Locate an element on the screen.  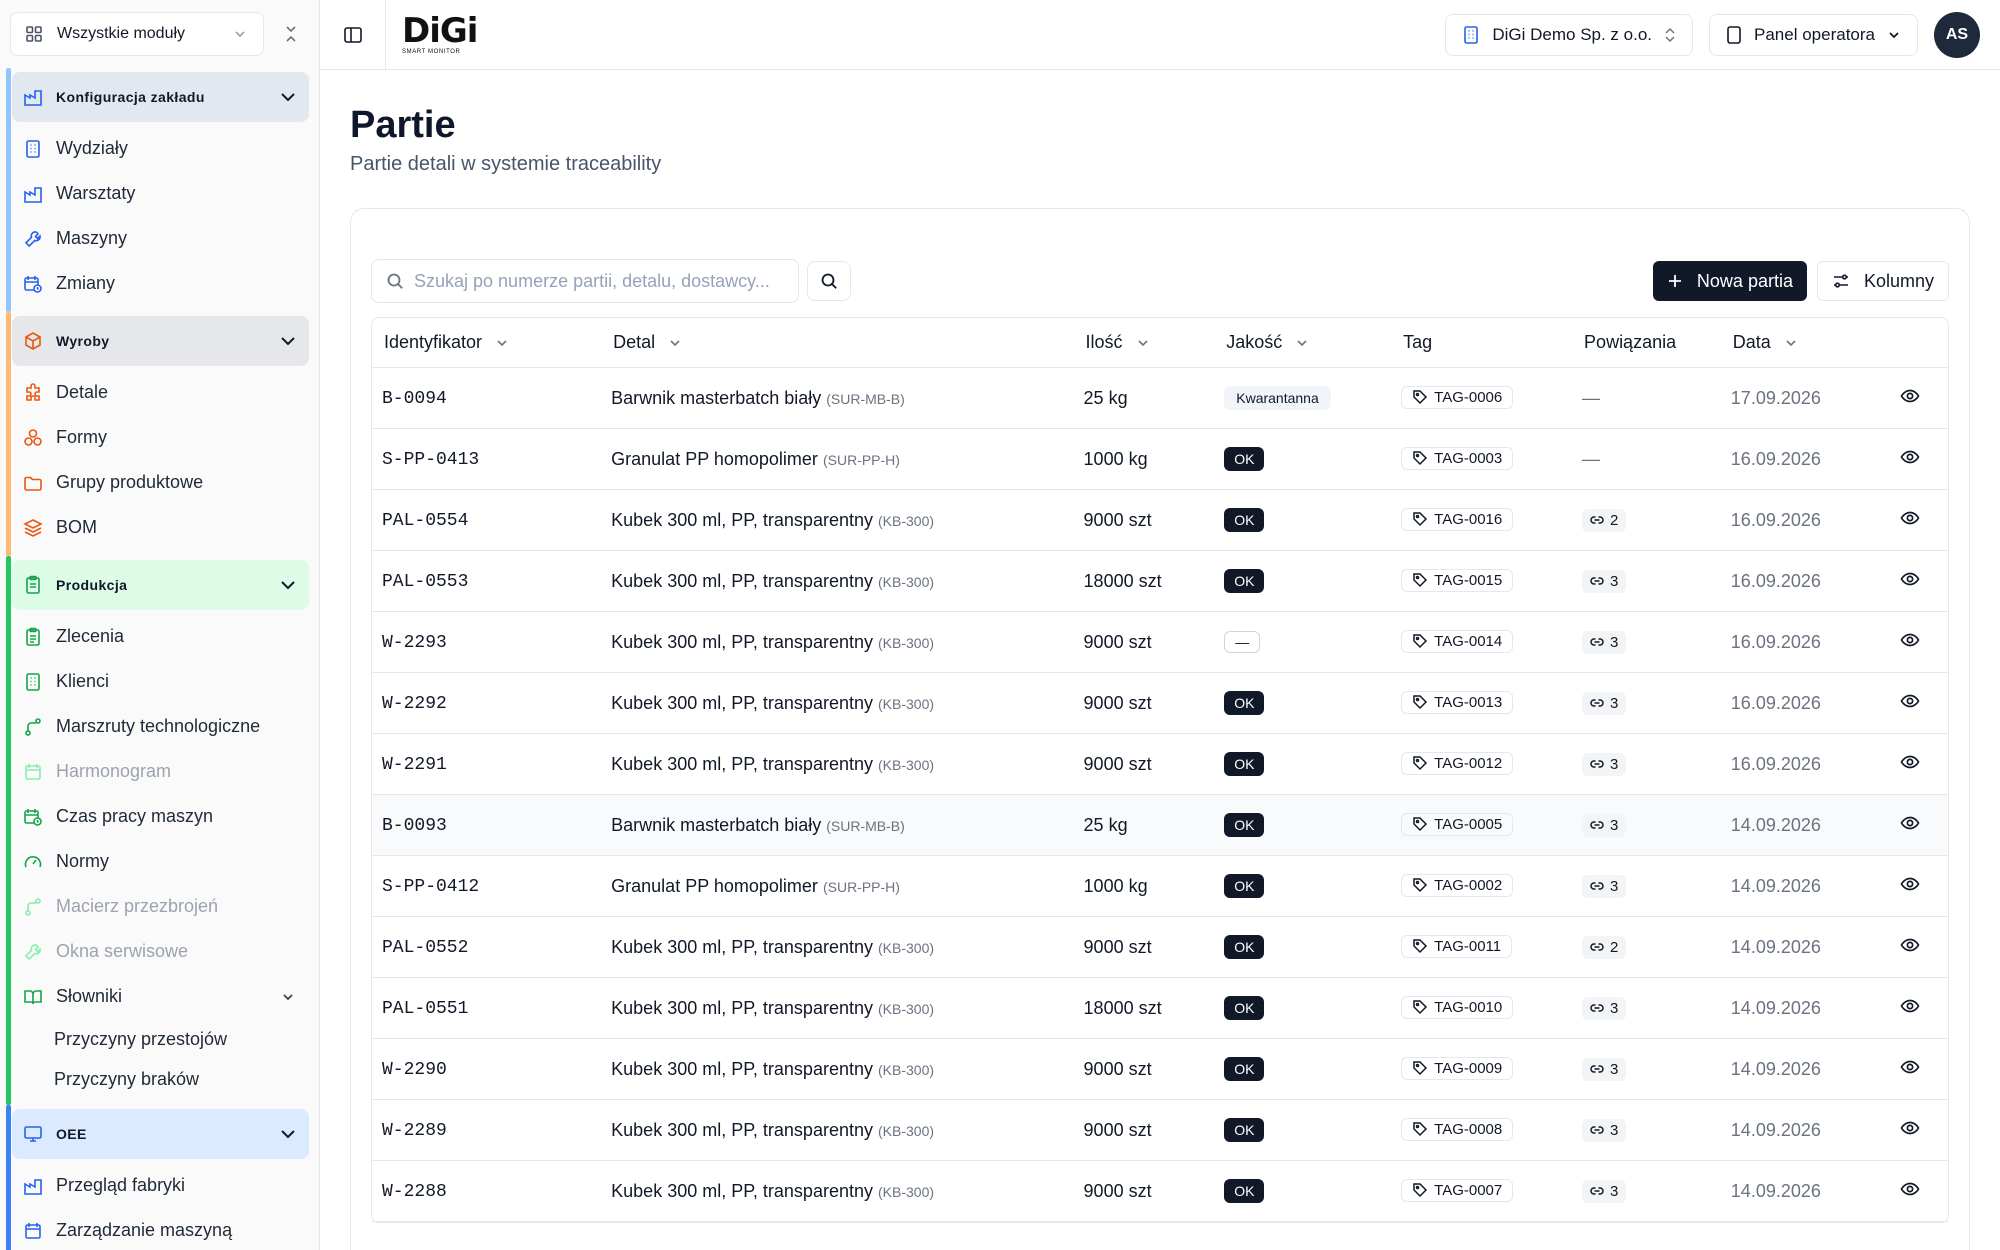
sidebar-item: Zarządzanie maszyną is located at coordinates (160, 1229).